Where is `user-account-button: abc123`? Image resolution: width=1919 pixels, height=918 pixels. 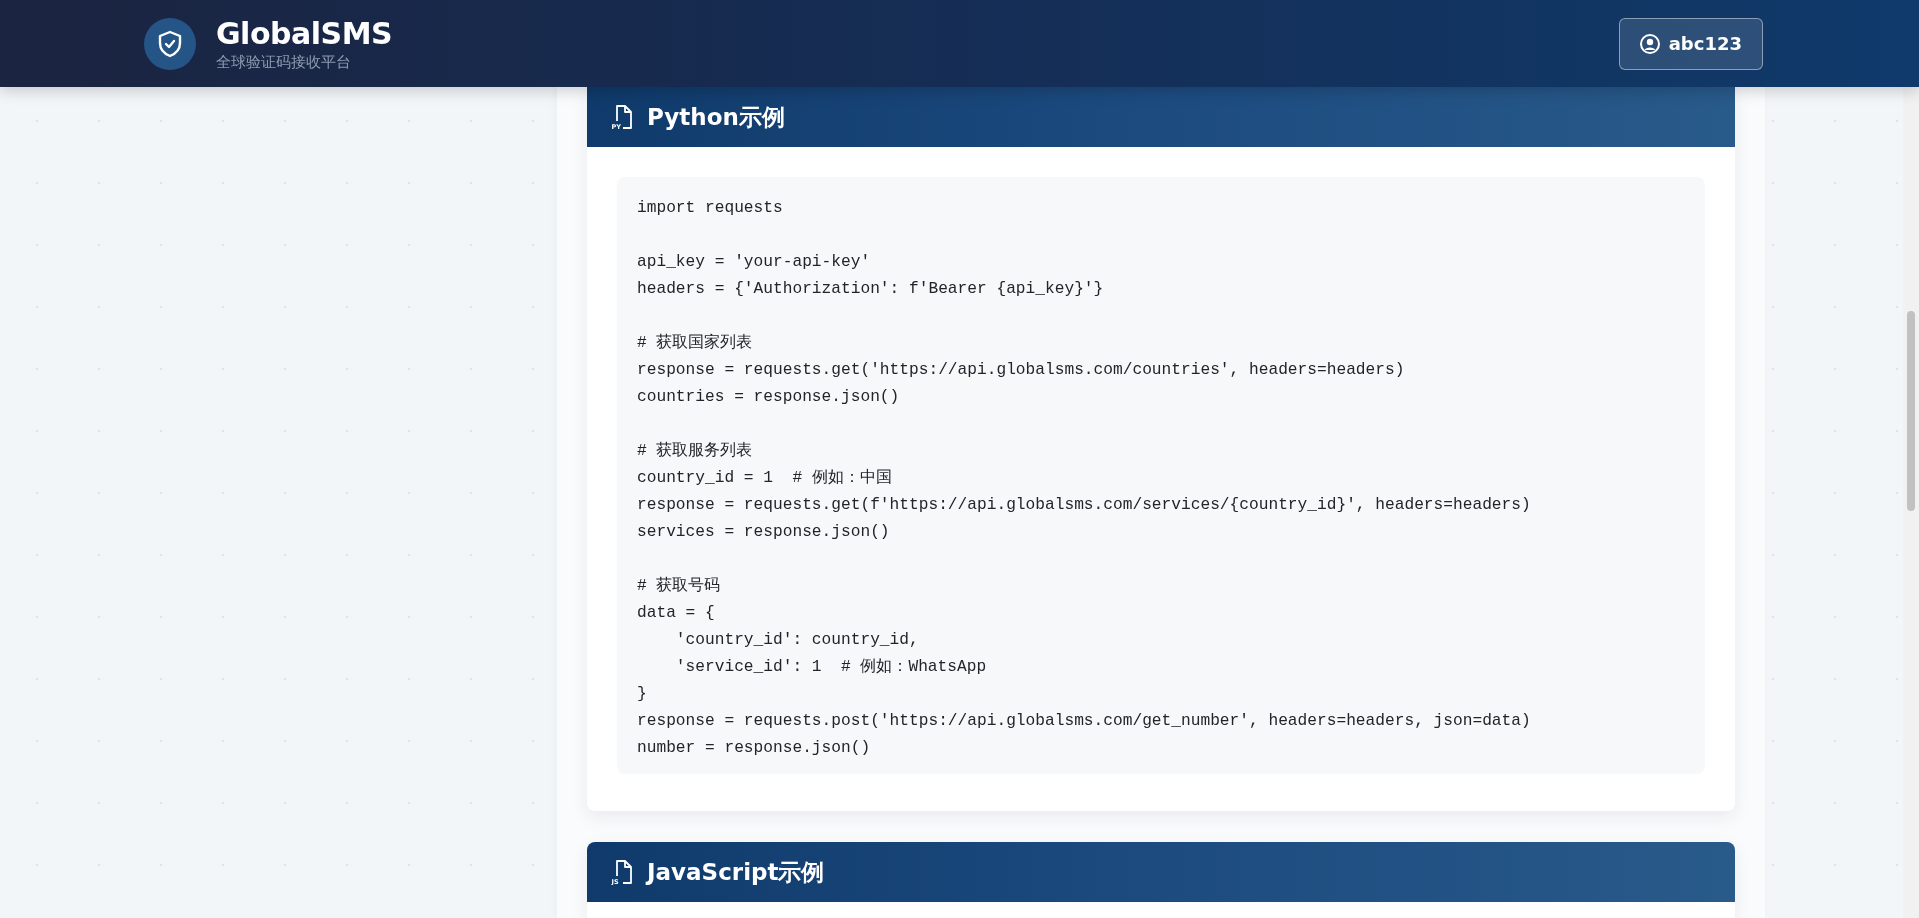
user-account-button: abc123 is located at coordinates (1690, 43).